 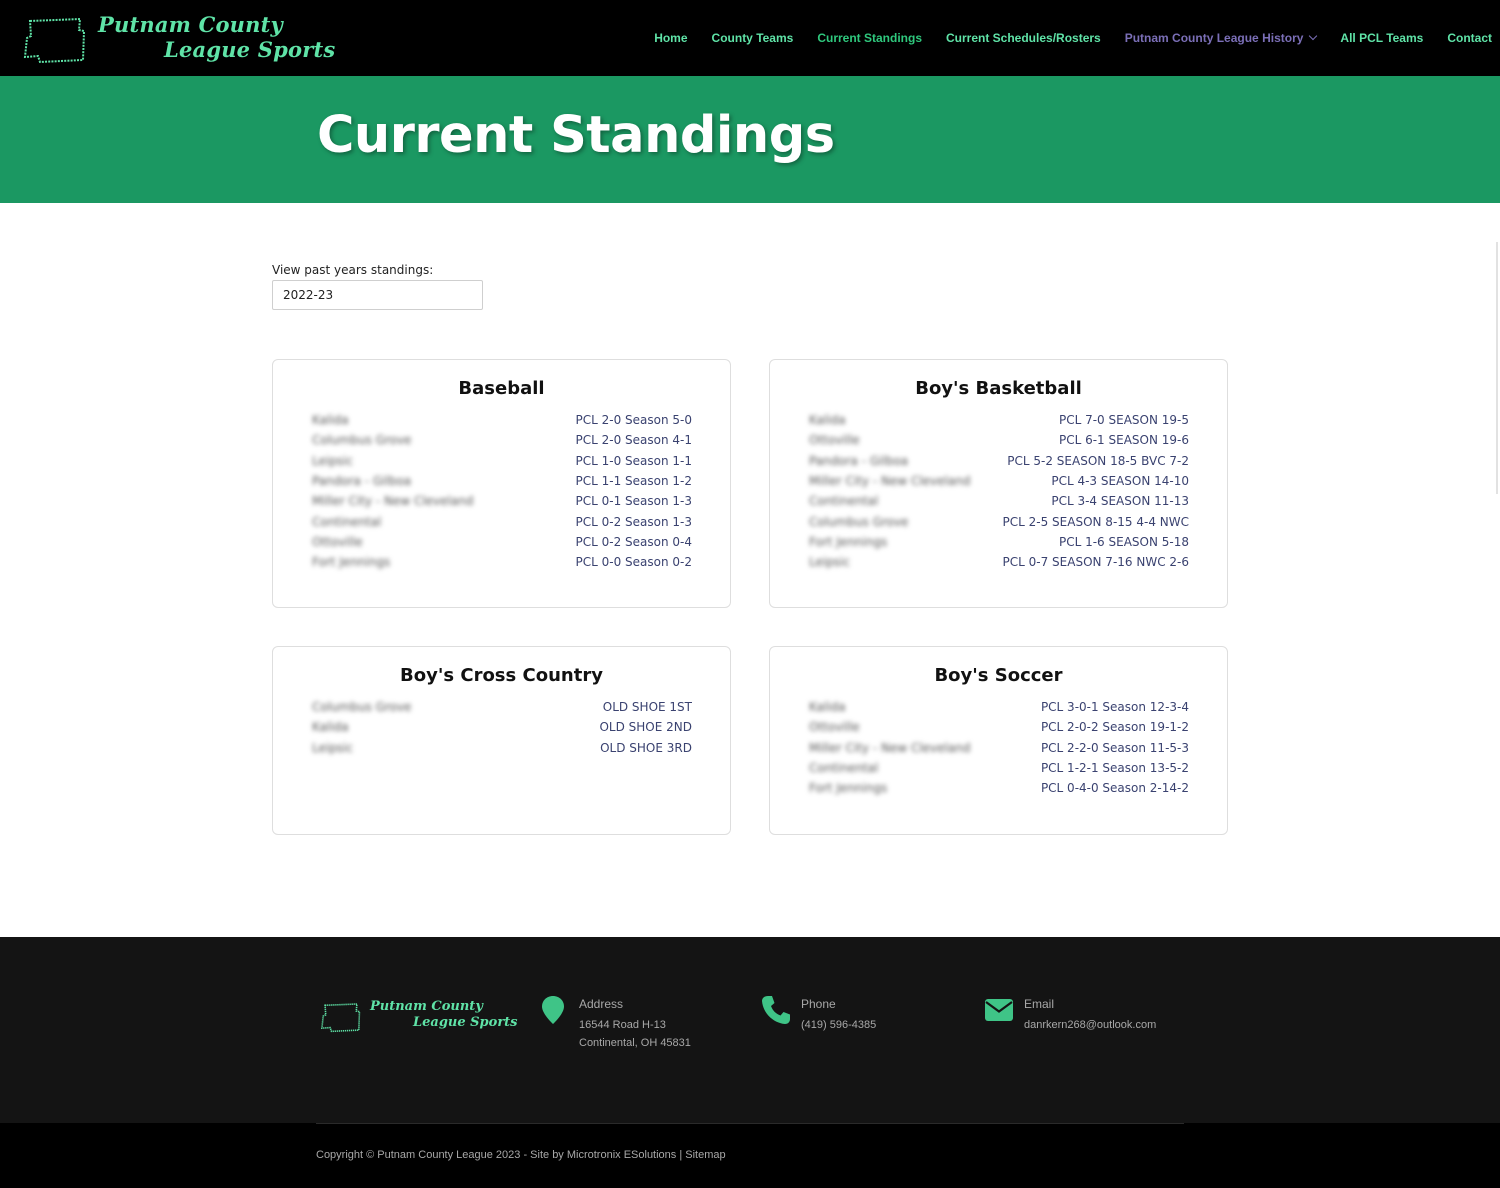 I want to click on team-record: PCL 3-4 SEASON 11-13, so click(x=1120, y=501).